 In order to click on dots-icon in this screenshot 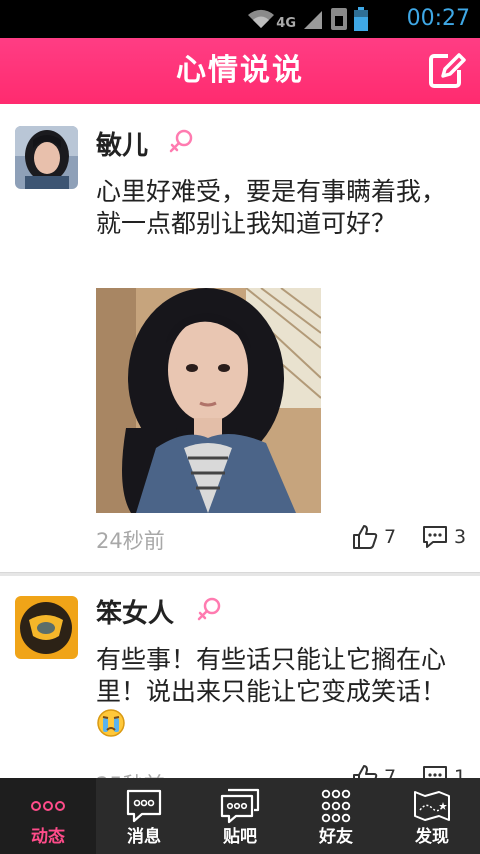, I will do `click(48, 806)`.